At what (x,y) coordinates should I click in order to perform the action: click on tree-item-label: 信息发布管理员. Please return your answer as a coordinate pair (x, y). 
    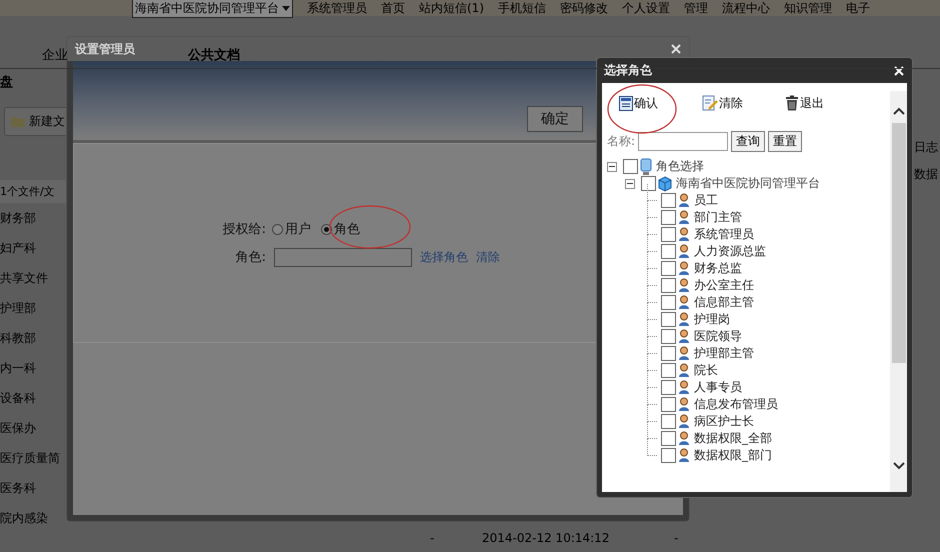
    Looking at the image, I should click on (736, 404).